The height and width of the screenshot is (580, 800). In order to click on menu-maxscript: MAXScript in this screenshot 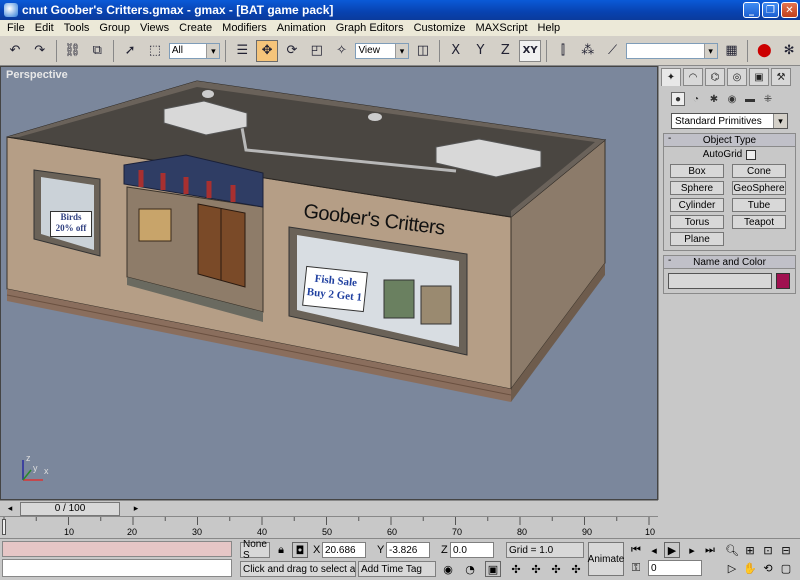, I will do `click(502, 28)`.